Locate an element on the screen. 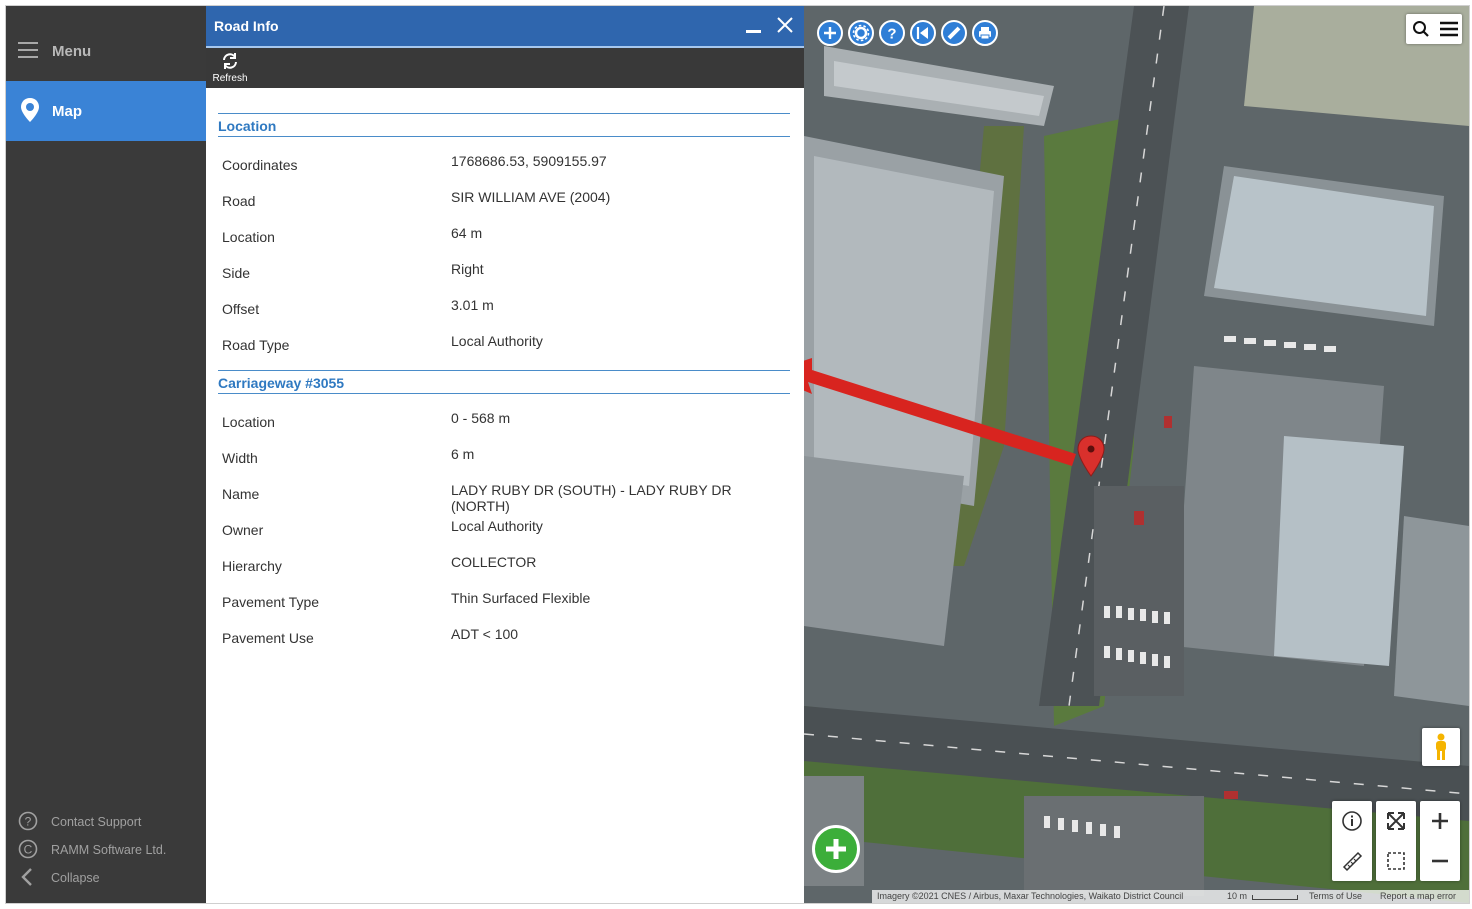 This screenshot has height=909, width=1472. back-icon is located at coordinates (922, 33).